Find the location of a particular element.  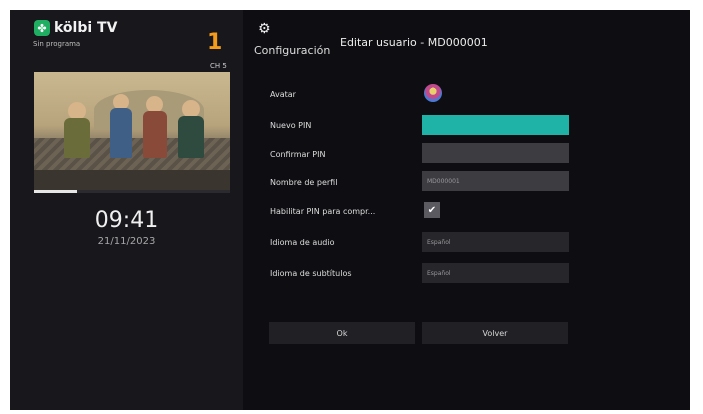

page-title: Editar usuario - MD000001 is located at coordinates (414, 42).